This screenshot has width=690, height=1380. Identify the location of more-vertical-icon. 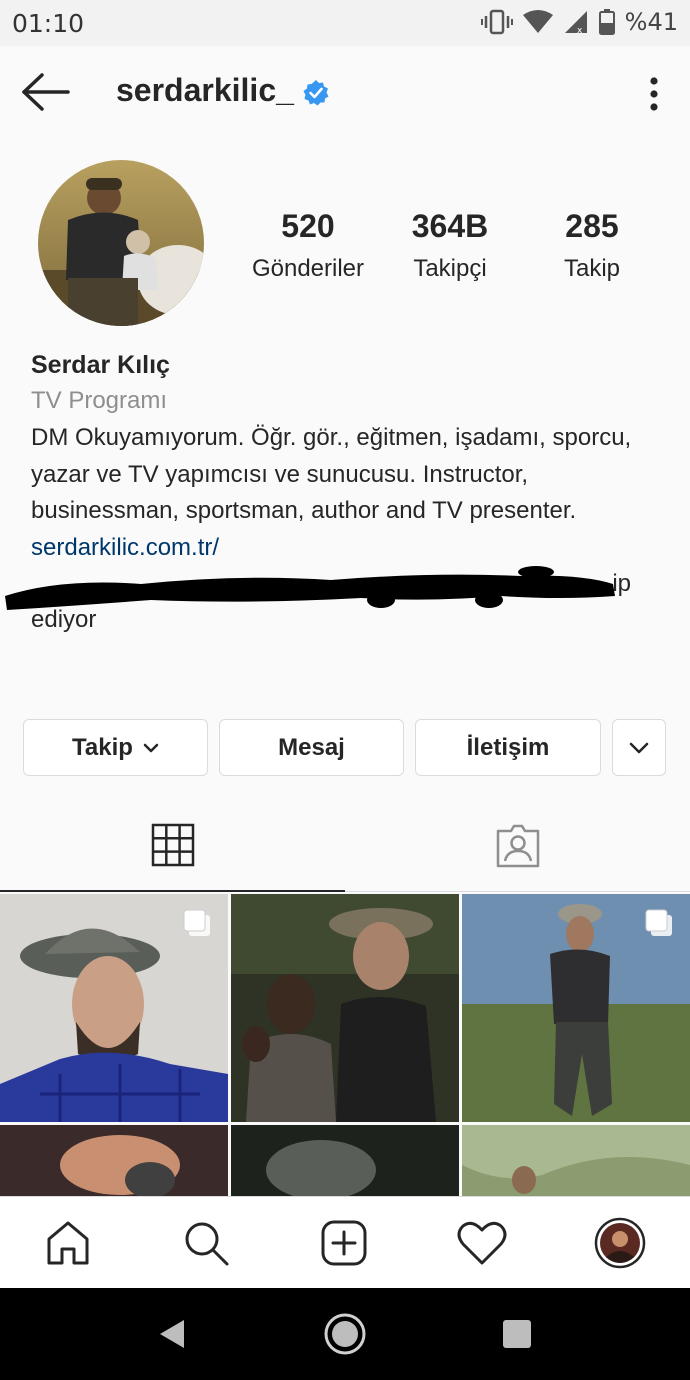
(654, 94).